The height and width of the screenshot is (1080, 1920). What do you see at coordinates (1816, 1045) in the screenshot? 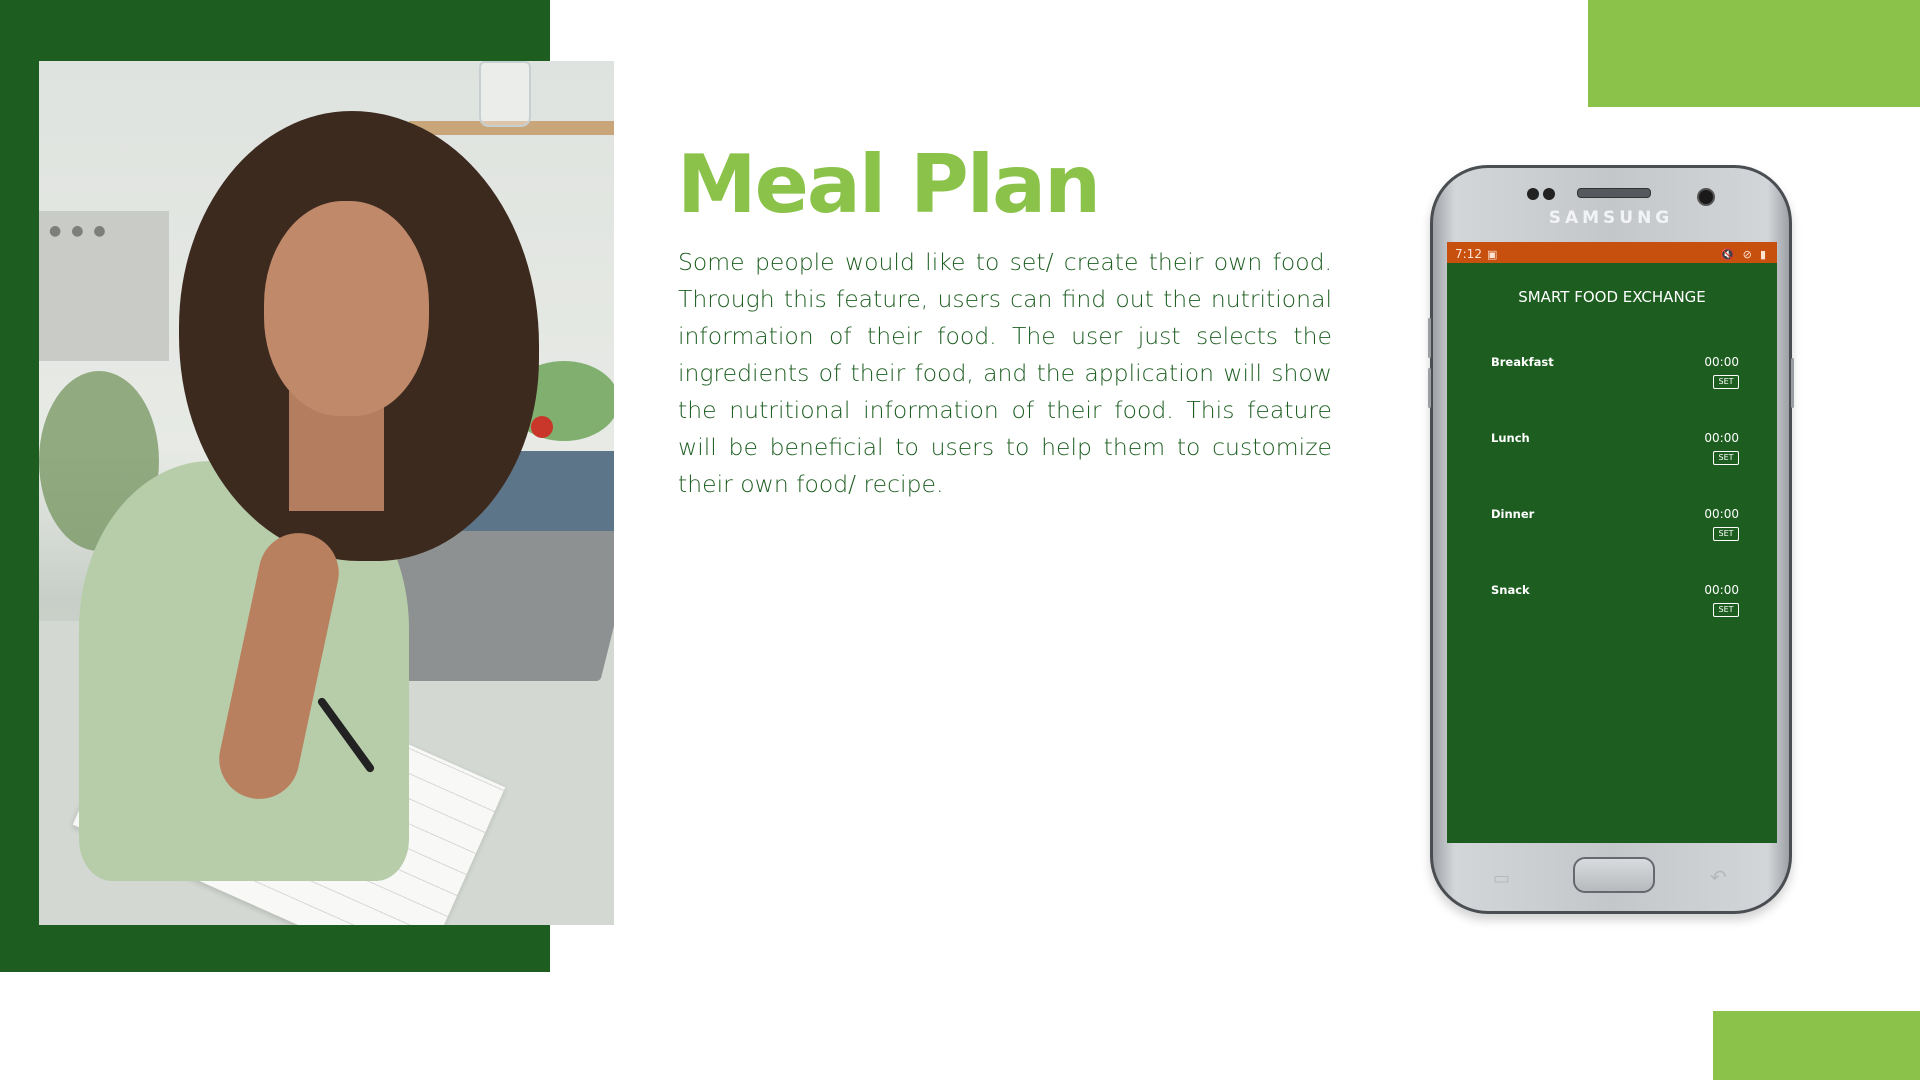
I see `accent-block-bottom-right` at bounding box center [1816, 1045].